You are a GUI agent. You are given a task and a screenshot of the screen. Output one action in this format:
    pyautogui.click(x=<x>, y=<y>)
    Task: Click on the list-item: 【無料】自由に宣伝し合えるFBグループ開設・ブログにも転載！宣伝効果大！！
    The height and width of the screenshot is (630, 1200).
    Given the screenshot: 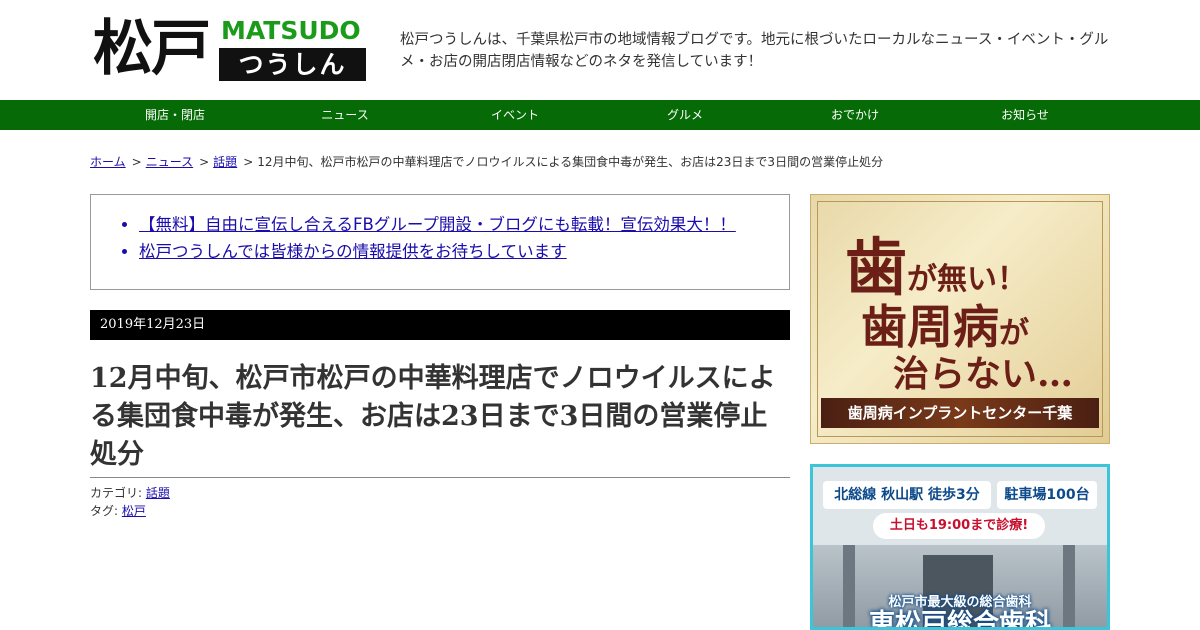 What is the action you would take?
    pyautogui.click(x=464, y=224)
    